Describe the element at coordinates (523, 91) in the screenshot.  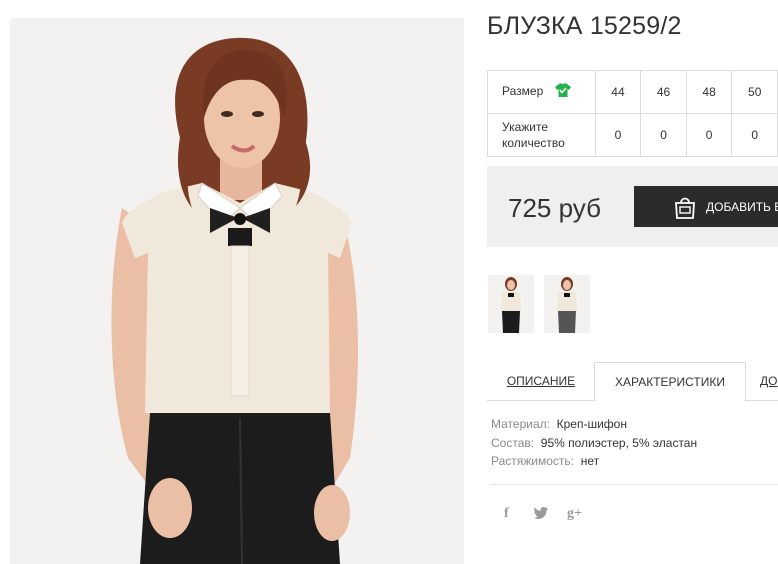
I see `size-label: Размер` at that location.